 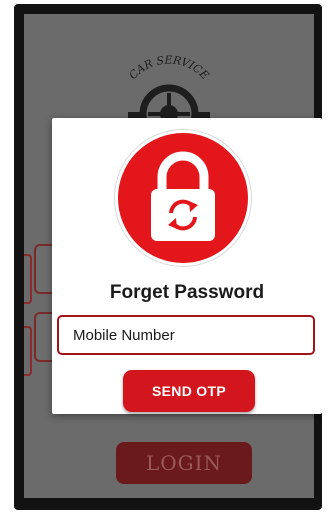 I want to click on lock-badge, so click(x=183, y=198).